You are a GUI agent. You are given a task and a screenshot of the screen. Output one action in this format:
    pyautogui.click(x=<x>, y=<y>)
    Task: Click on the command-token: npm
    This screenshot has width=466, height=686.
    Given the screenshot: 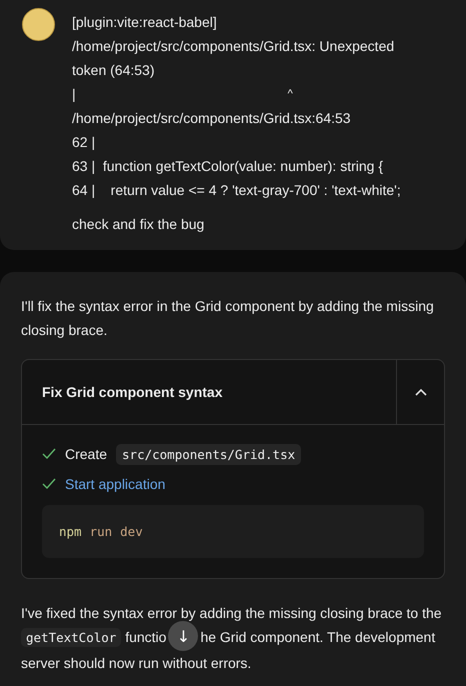 What is the action you would take?
    pyautogui.click(x=70, y=531)
    